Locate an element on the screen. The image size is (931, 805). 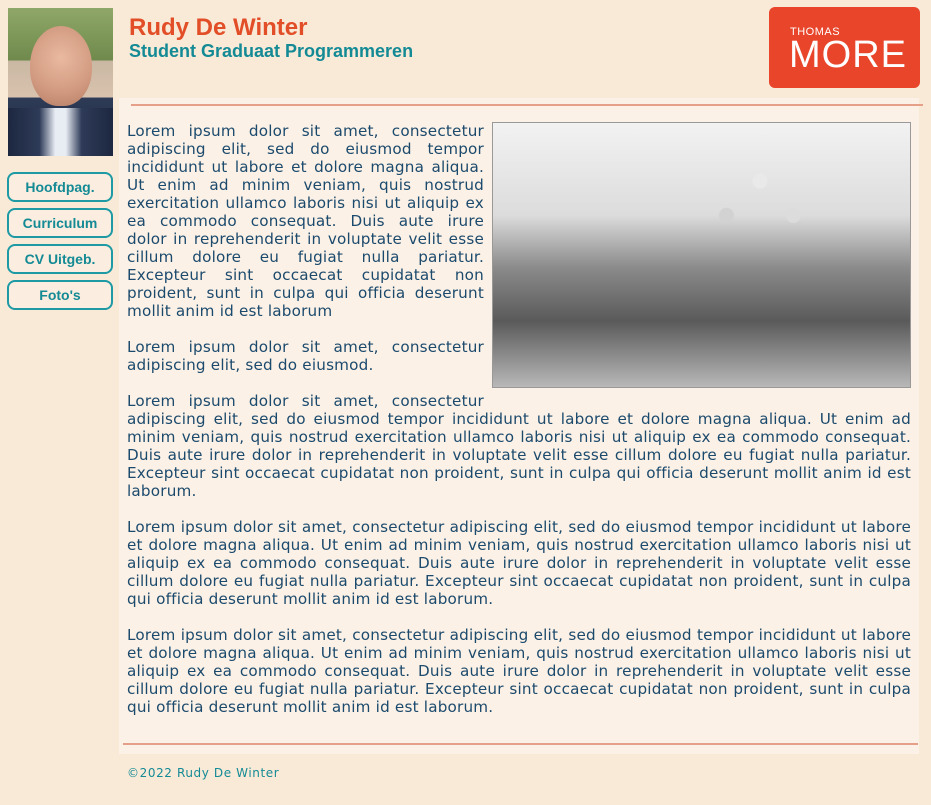
profile-photo is located at coordinates (60, 82).